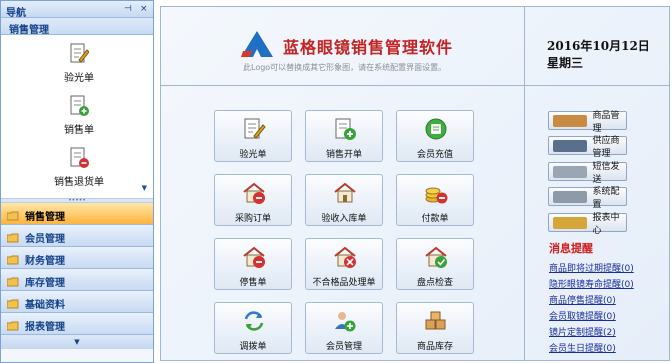  Describe the element at coordinates (77, 302) in the screenshot. I see `module-basic-data: 基础资料` at that location.